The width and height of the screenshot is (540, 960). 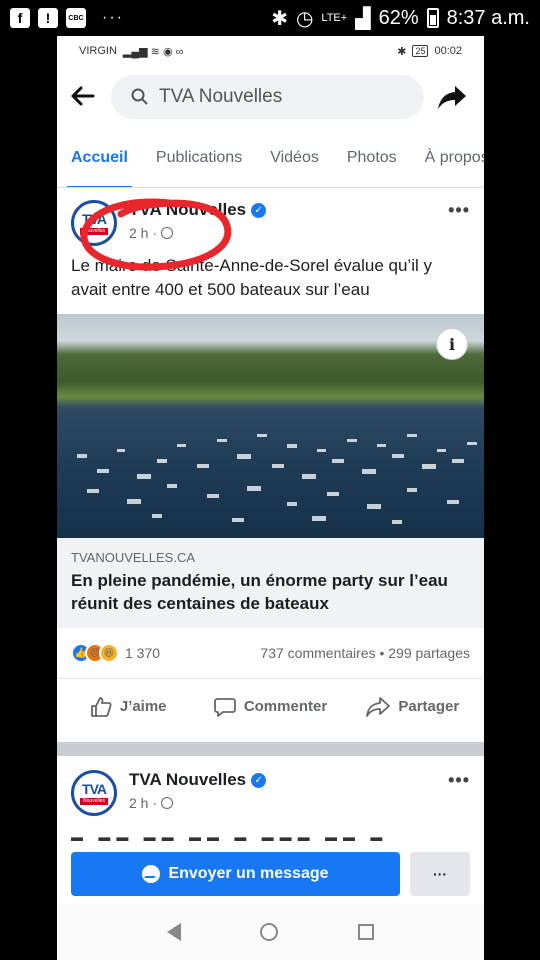 I want to click on share-arrow-icon, so click(x=452, y=97).